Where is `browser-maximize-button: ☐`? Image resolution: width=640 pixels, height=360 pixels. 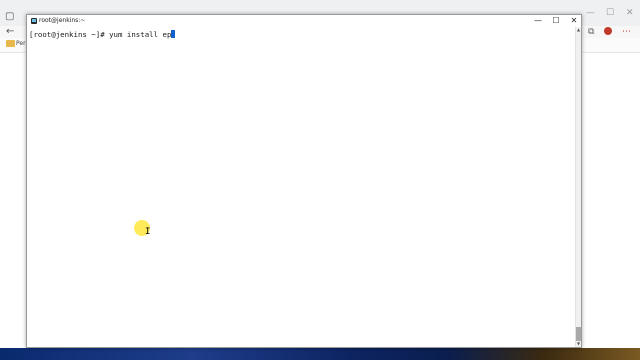 browser-maximize-button: ☐ is located at coordinates (610, 13).